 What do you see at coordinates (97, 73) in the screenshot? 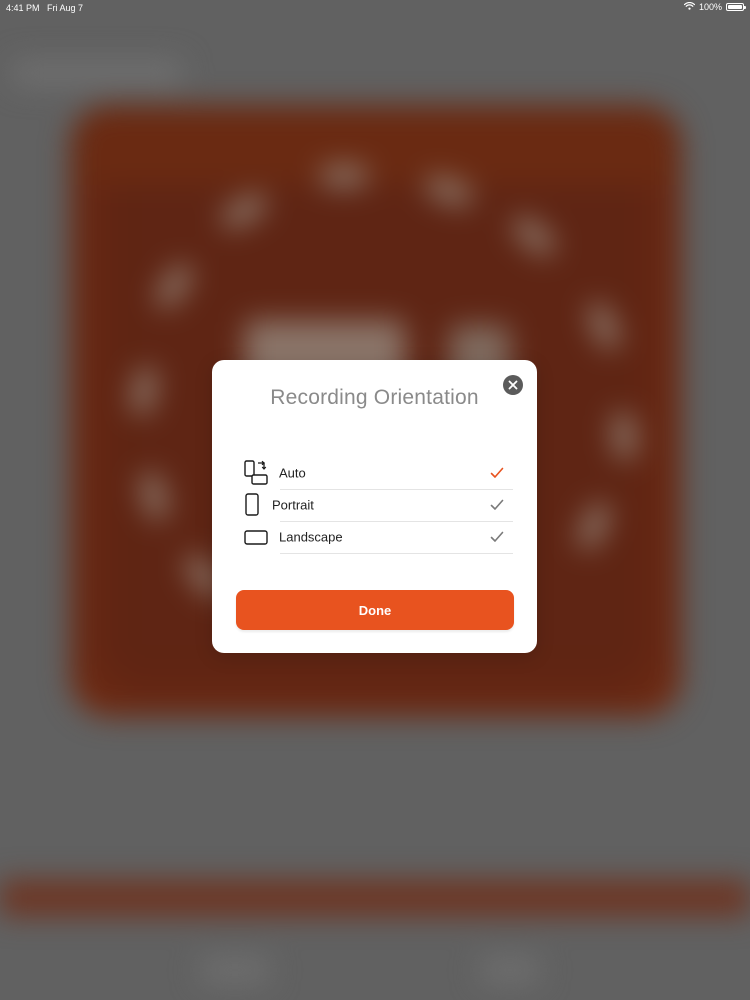
I see `background-title-blur` at bounding box center [97, 73].